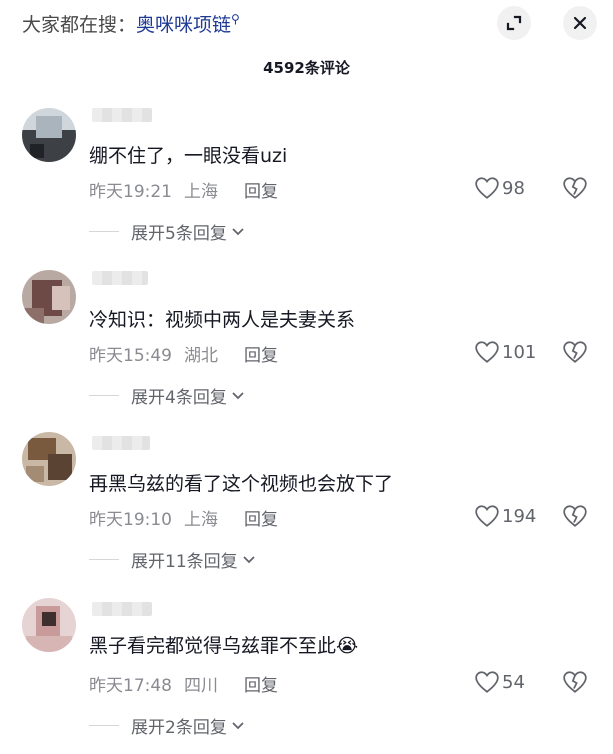 The image size is (613, 754). What do you see at coordinates (519, 352) in the screenshot?
I see `like-count: 101` at bounding box center [519, 352].